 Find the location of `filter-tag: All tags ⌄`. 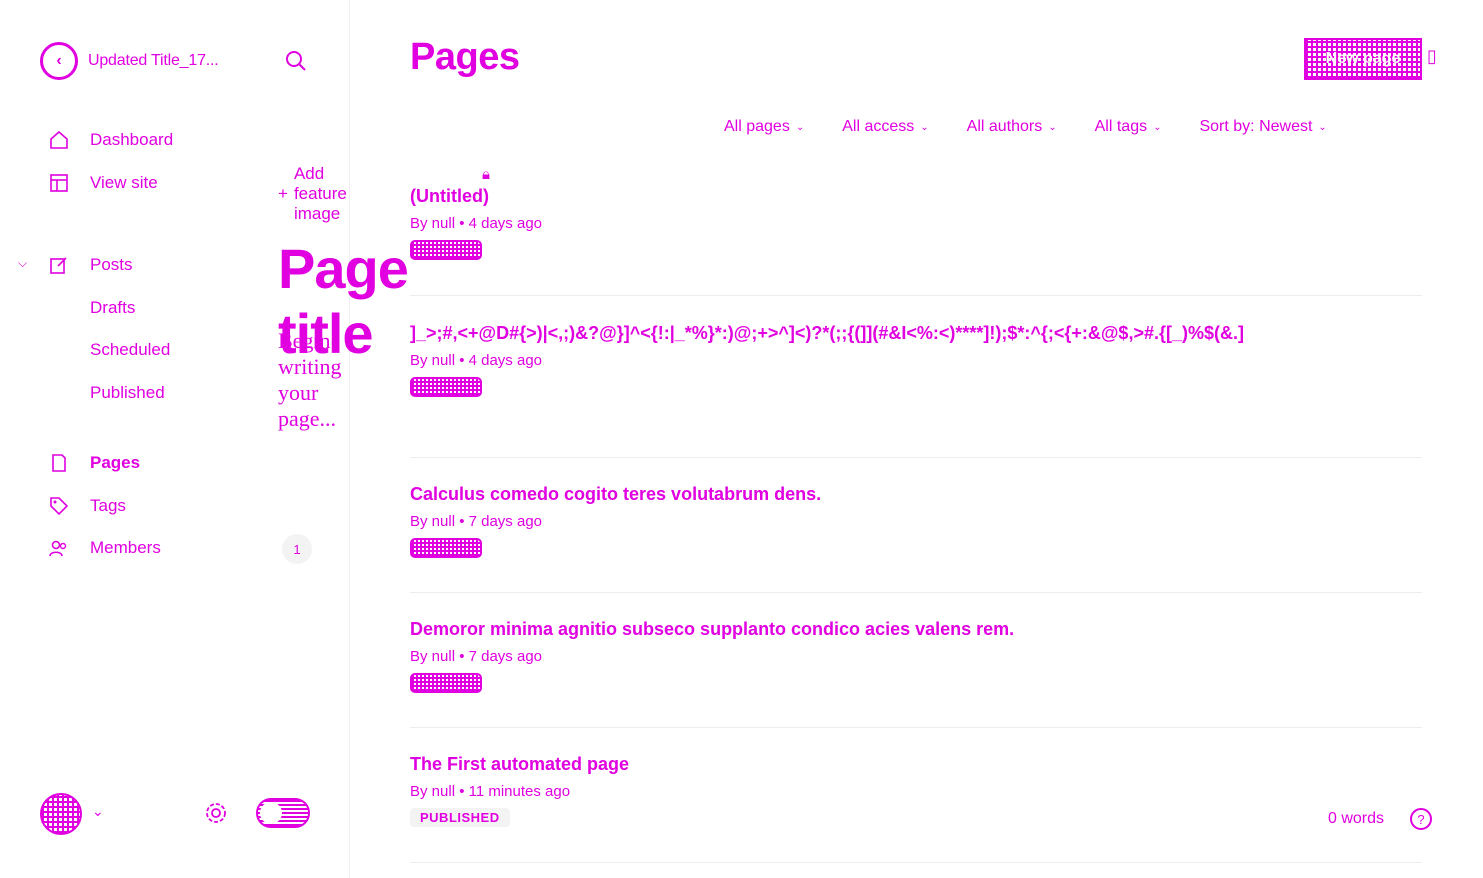

filter-tag: All tags ⌄ is located at coordinates (1128, 127).